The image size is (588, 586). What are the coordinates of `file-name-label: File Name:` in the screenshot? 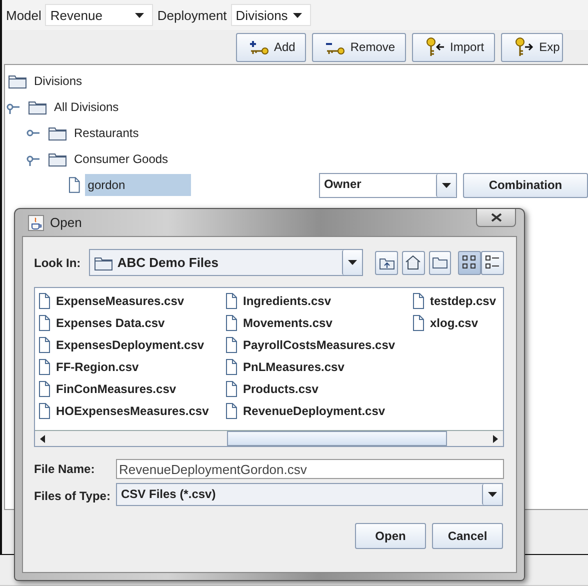 It's located at (65, 469).